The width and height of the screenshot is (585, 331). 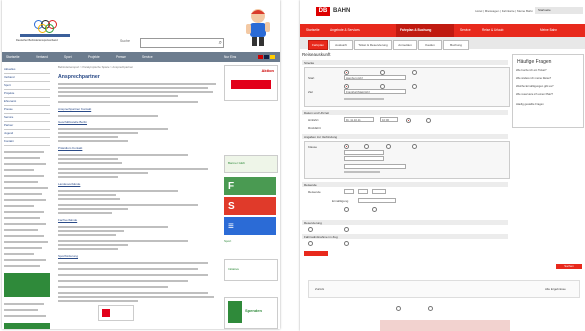 What do you see at coordinates (533, 78) in the screenshot?
I see `faq-link: Wie ändere ich meine Reise?` at bounding box center [533, 78].